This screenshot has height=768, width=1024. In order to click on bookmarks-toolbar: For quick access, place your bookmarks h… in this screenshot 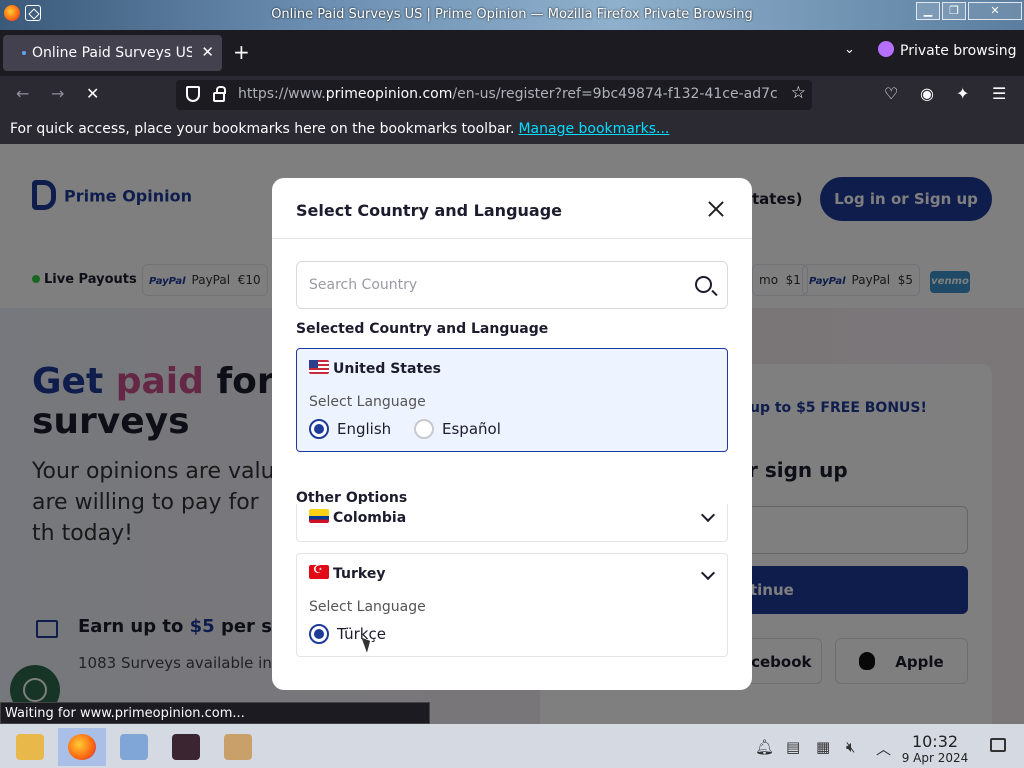, I will do `click(512, 129)`.